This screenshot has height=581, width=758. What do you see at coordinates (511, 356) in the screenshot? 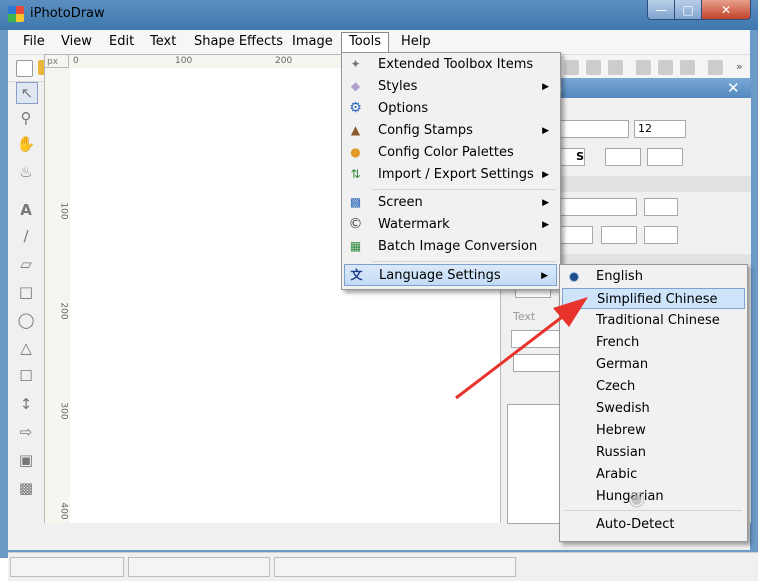
I see `arrow-shaft` at bounding box center [511, 356].